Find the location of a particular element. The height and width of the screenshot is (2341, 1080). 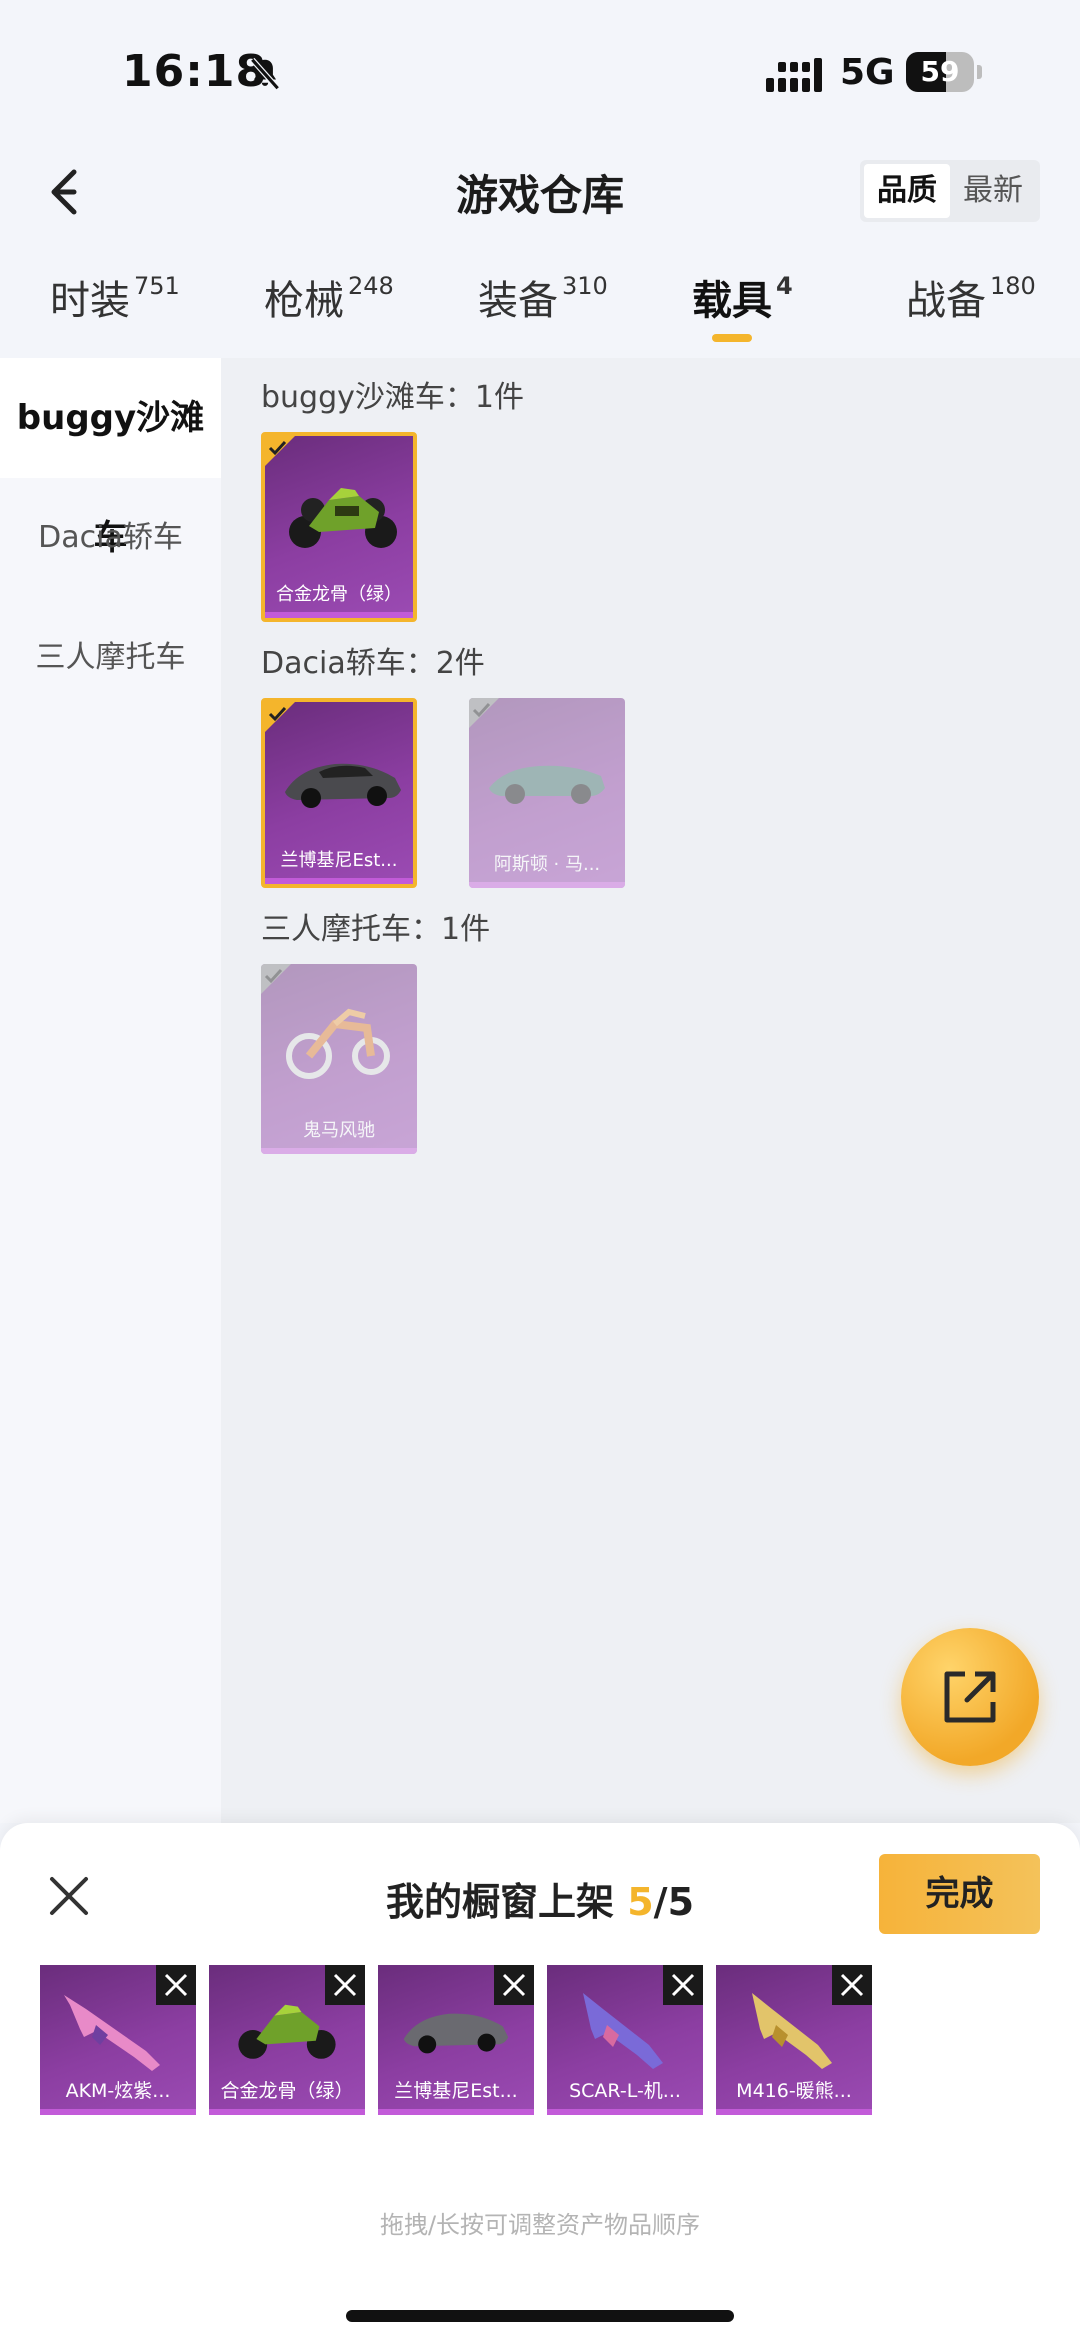

tab-count: 751 is located at coordinates (157, 286).